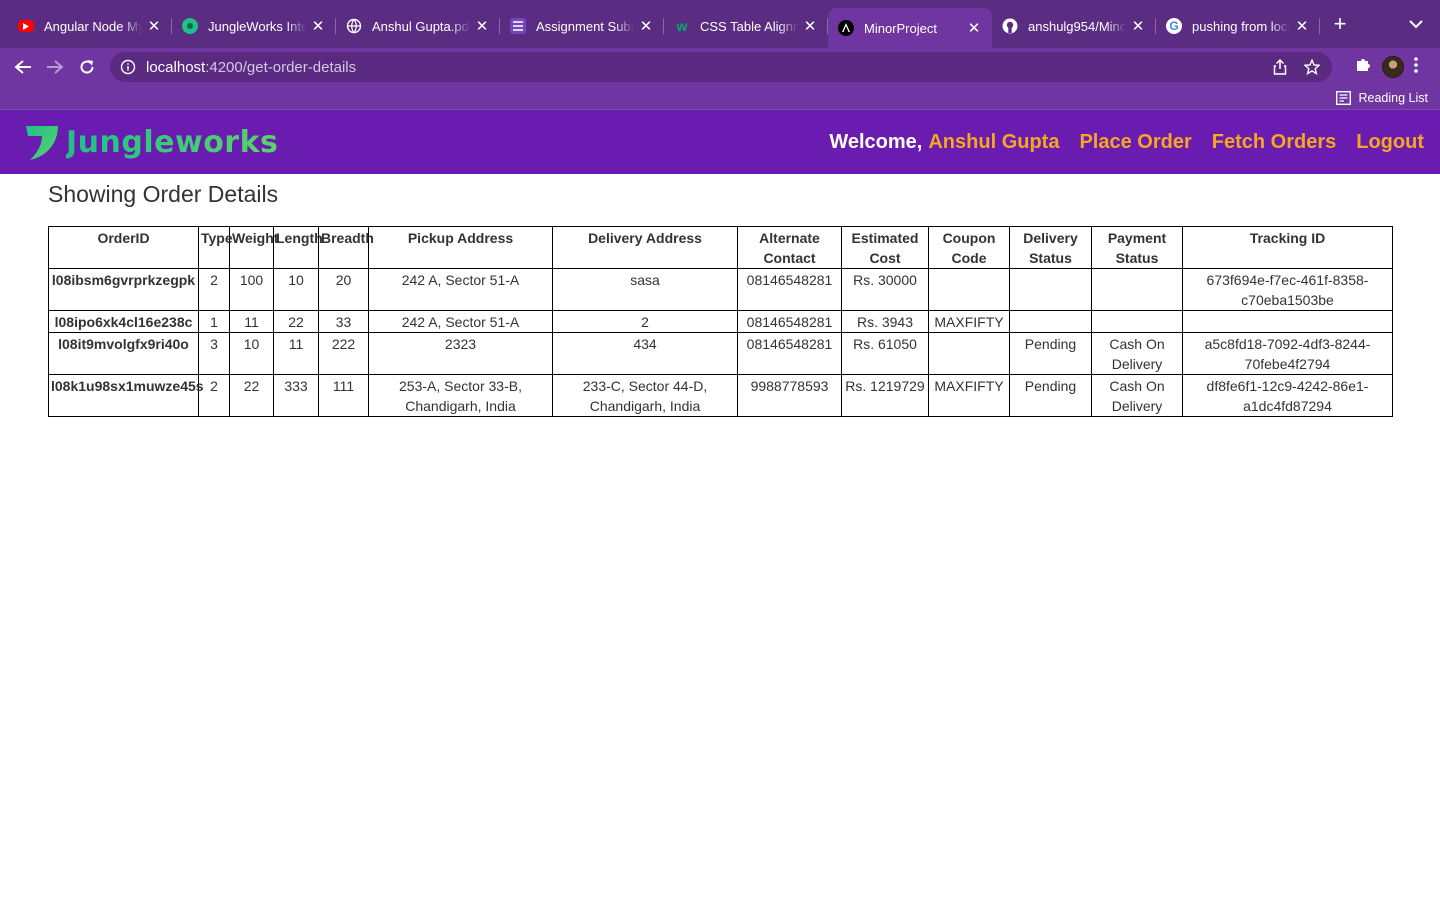  Describe the element at coordinates (343, 289) in the screenshot. I see `table-cell: 20` at that location.